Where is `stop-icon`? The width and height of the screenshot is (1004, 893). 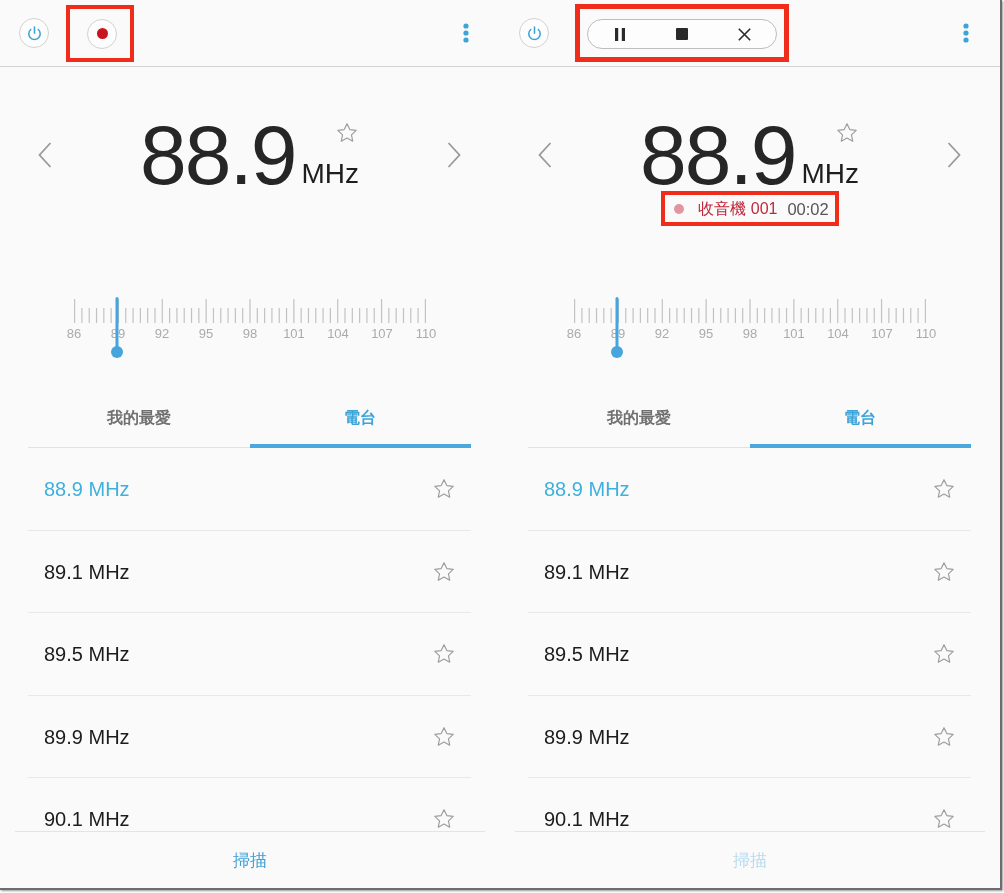
stop-icon is located at coordinates (682, 34).